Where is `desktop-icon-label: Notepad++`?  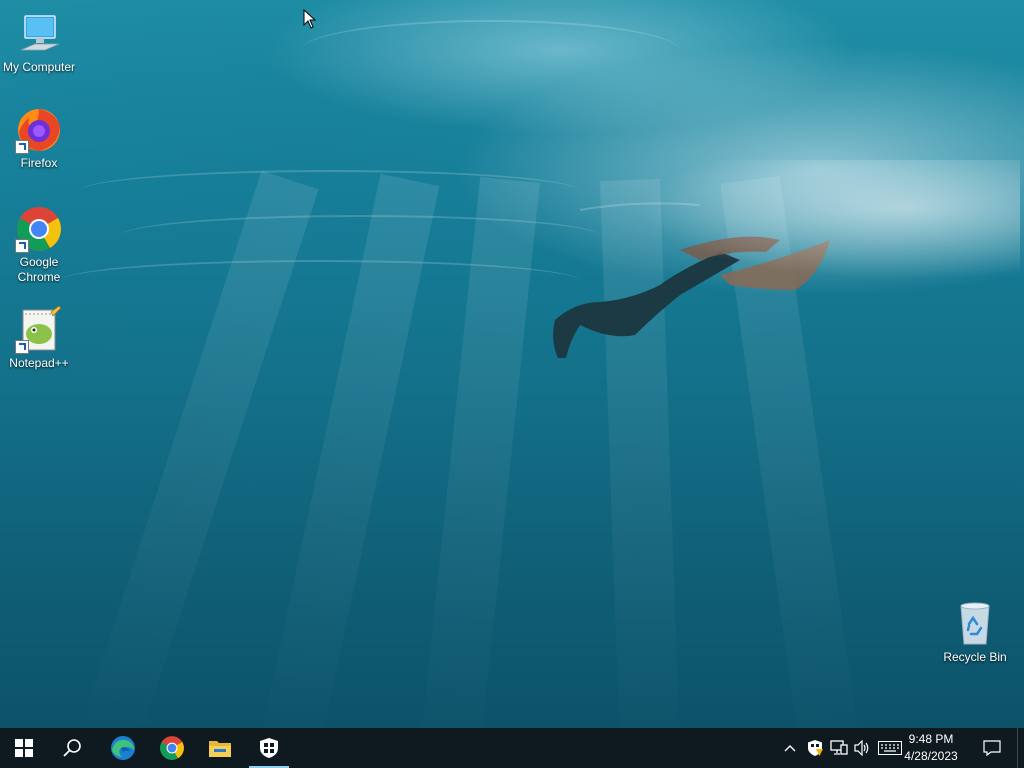 desktop-icon-label: Notepad++ is located at coordinates (39, 363).